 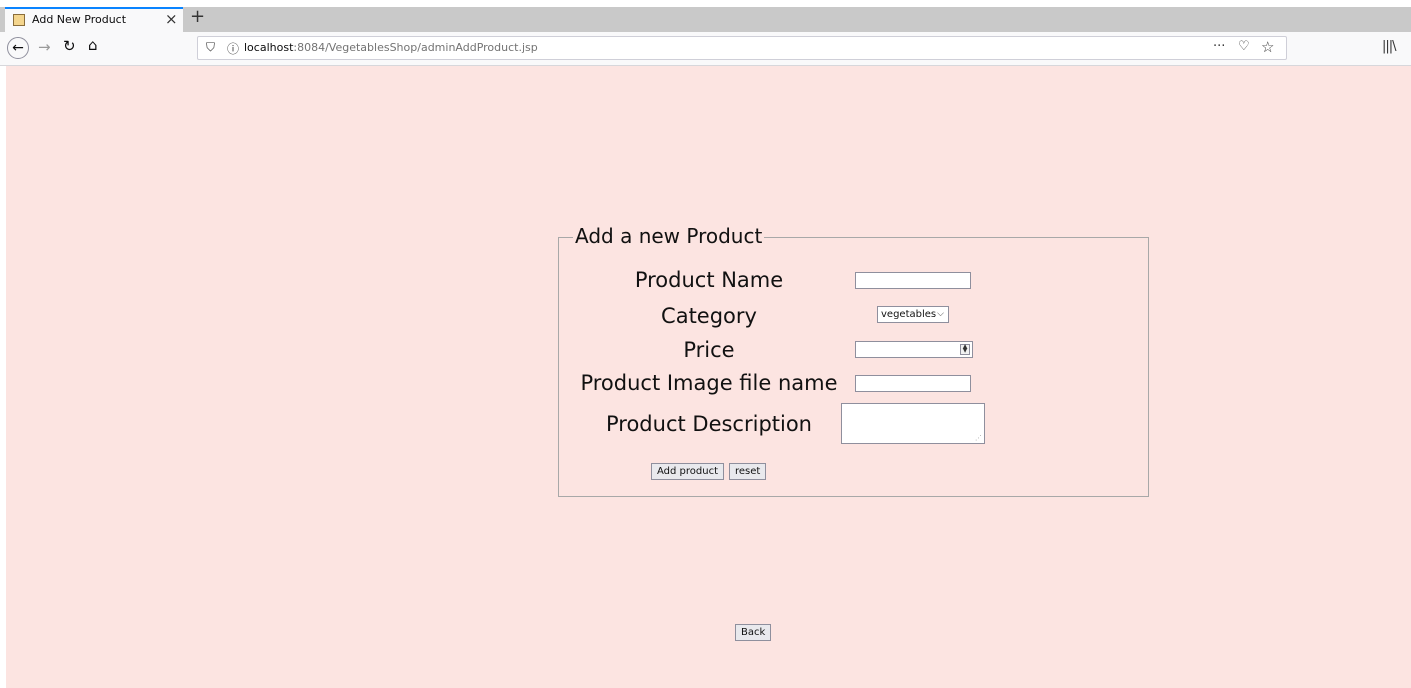 I want to click on tab-title: Add New Product, so click(x=79, y=19).